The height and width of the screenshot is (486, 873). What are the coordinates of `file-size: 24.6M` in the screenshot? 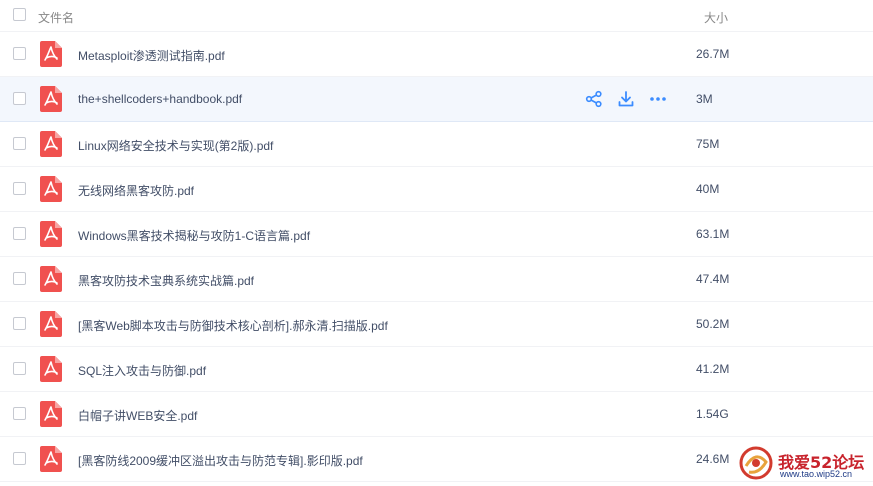 It's located at (713, 459).